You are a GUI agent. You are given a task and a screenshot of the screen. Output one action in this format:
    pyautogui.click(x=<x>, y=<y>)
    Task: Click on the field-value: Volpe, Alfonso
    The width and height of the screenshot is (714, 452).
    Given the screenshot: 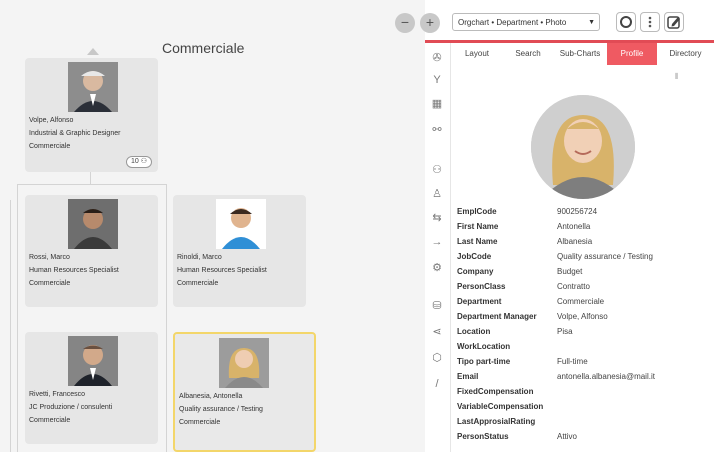 What is the action you would take?
    pyautogui.click(x=582, y=316)
    